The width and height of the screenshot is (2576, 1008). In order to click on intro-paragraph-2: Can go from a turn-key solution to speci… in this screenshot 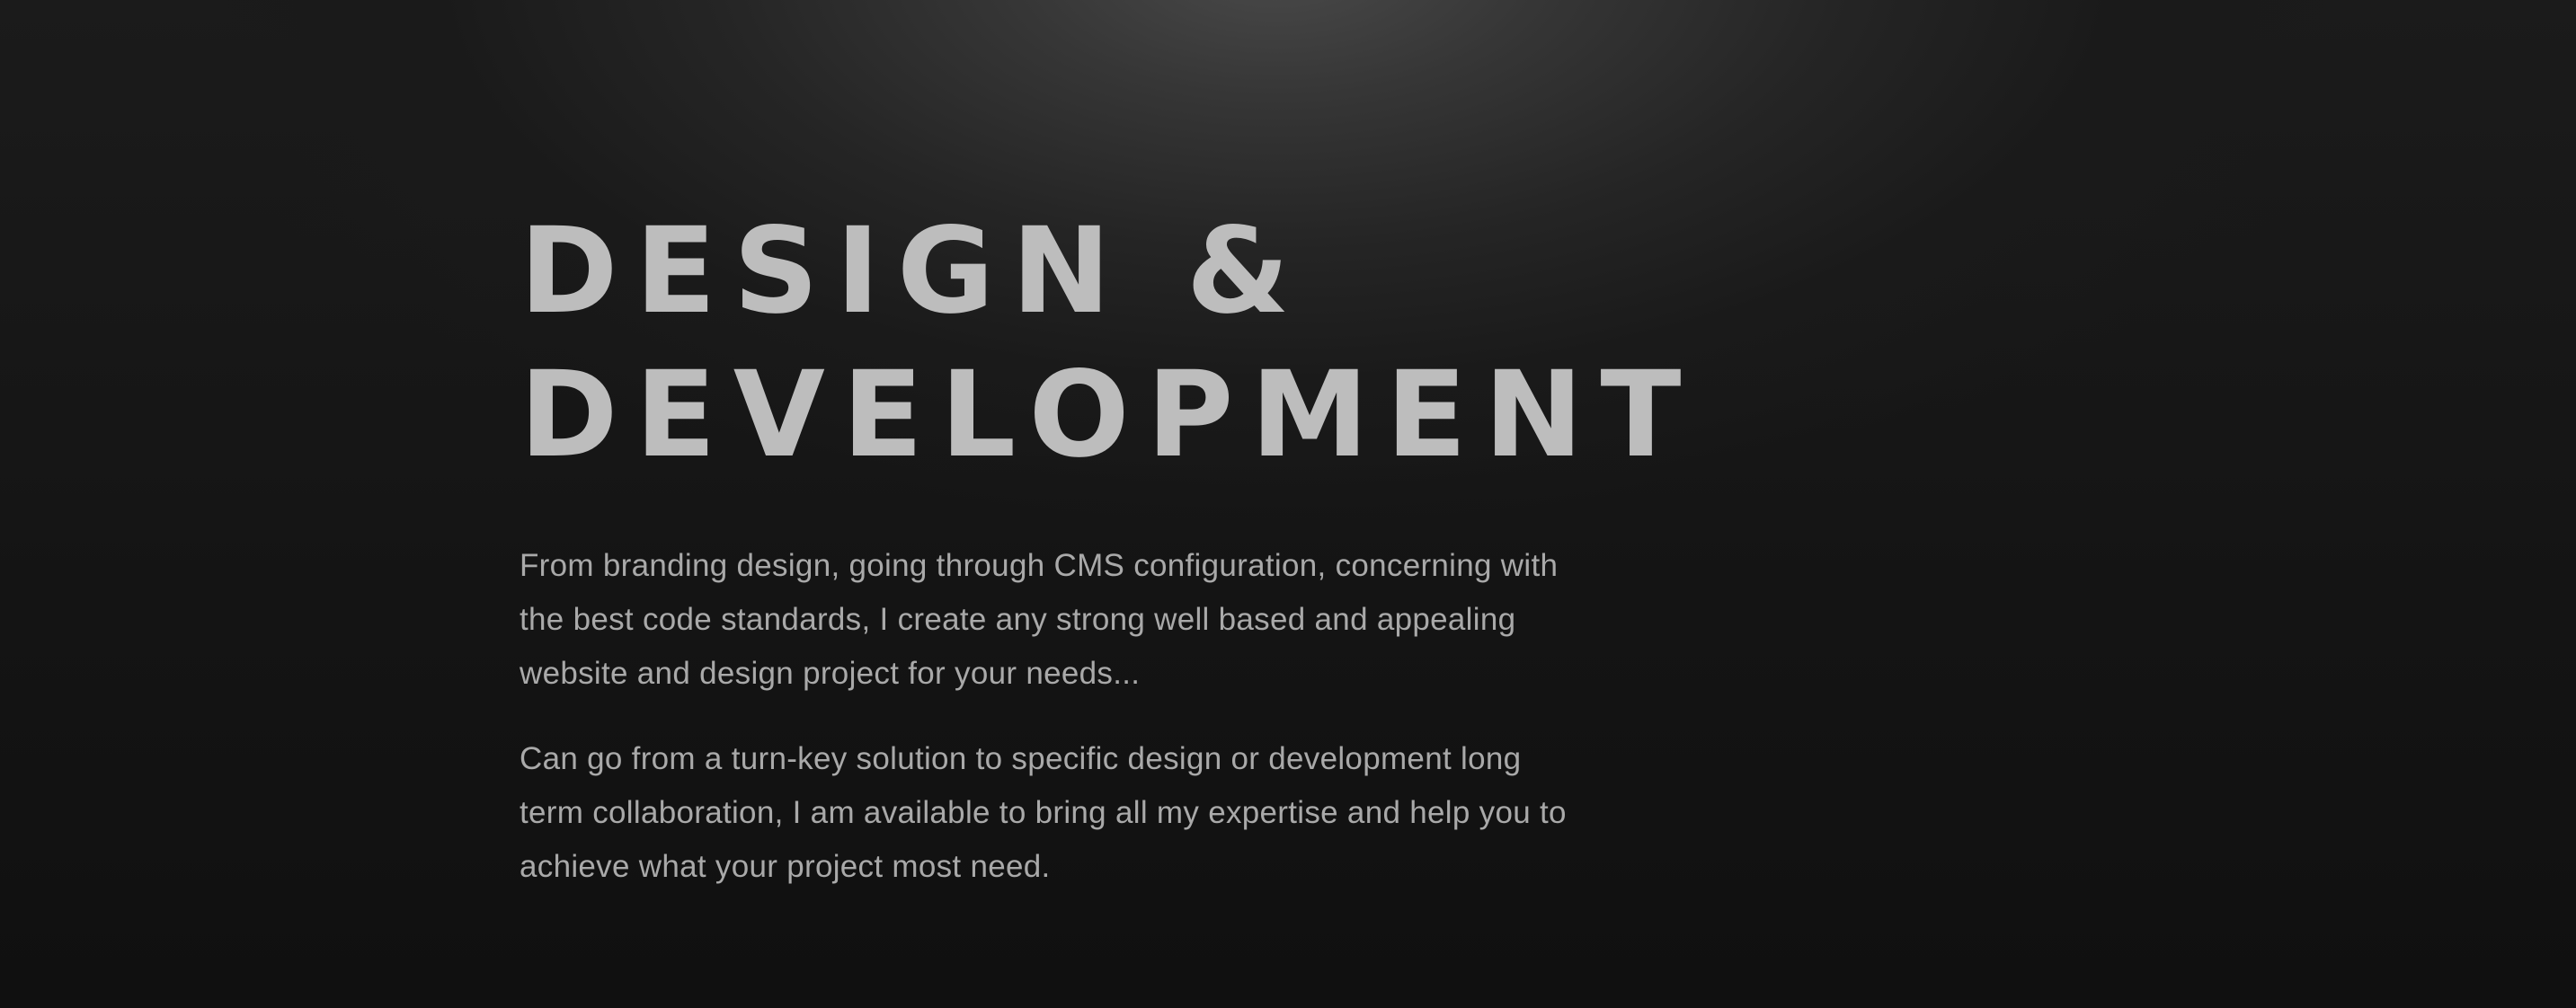, I will do `click(1043, 812)`.